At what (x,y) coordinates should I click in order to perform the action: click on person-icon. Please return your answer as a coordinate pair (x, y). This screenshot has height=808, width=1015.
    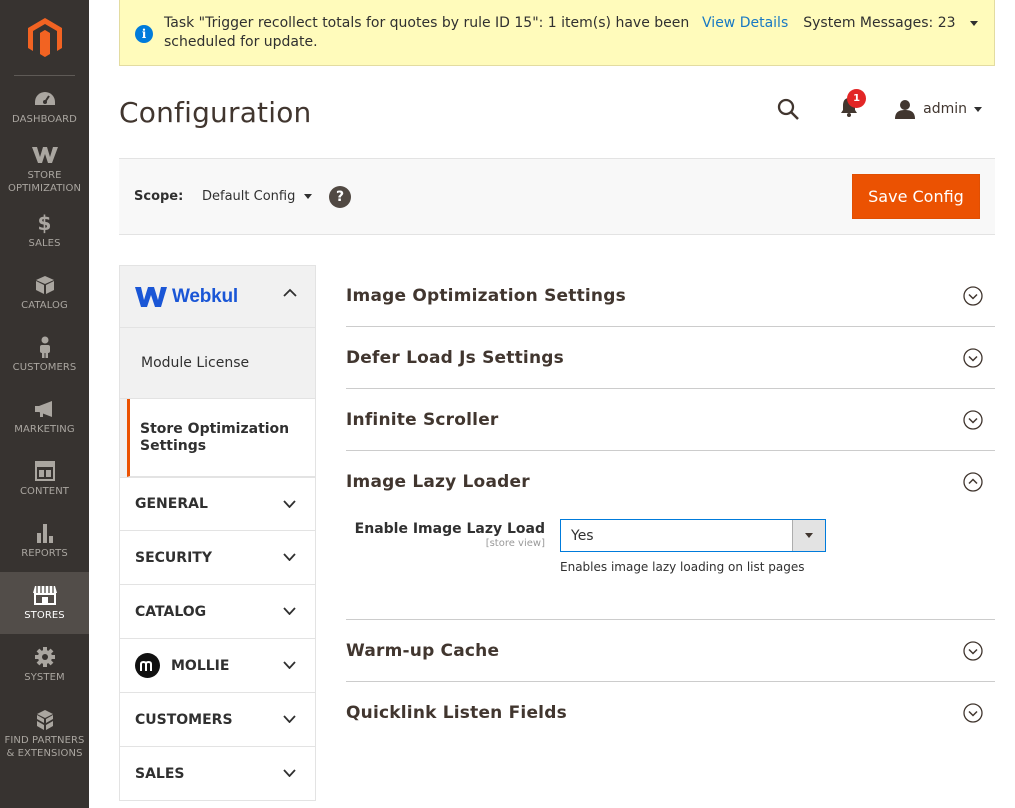
    Looking at the image, I should click on (45, 347).